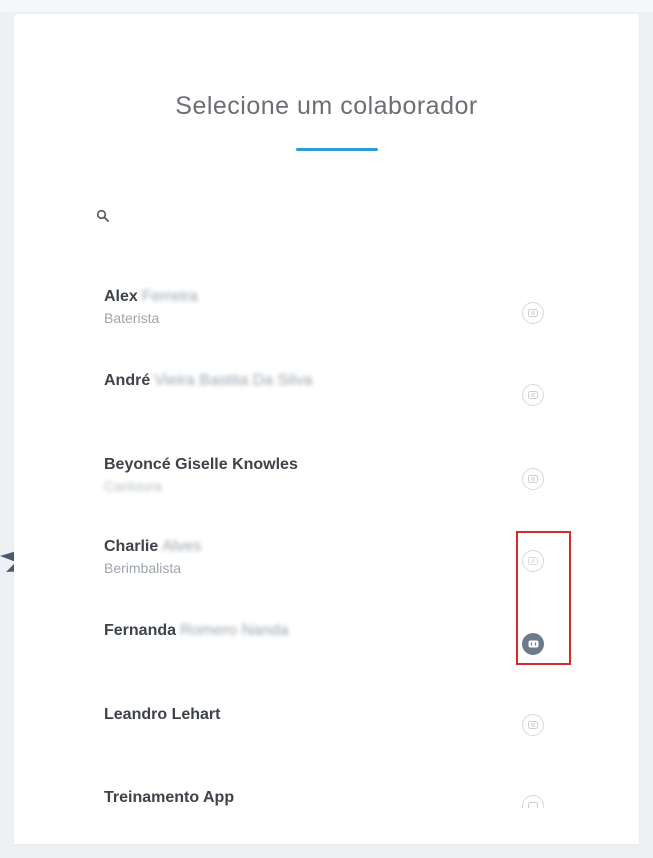 This screenshot has height=858, width=653. I want to click on first-name: Treinamento App, so click(169, 797).